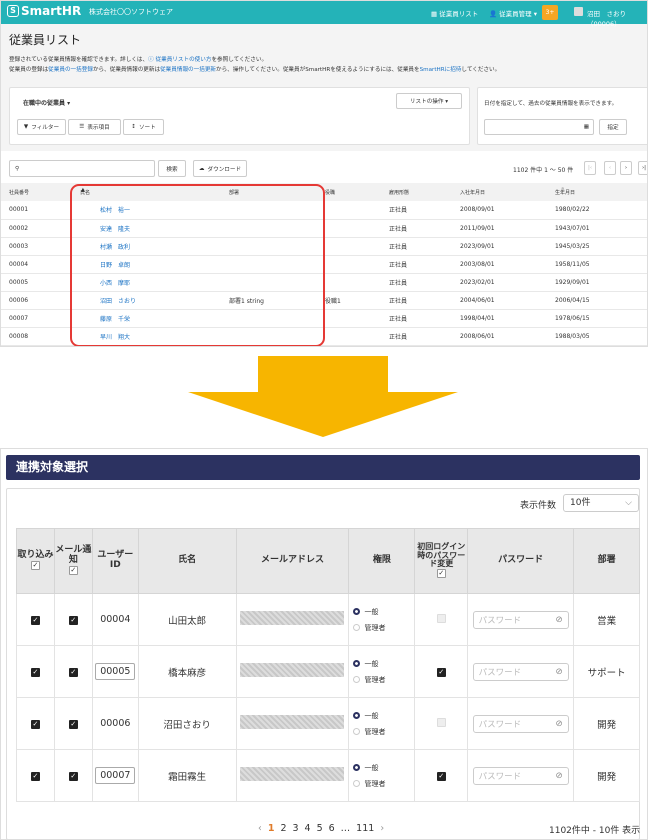 The width and height of the screenshot is (648, 840). I want to click on user-name: 沼田 さおり（00006）, so click(617, 18).